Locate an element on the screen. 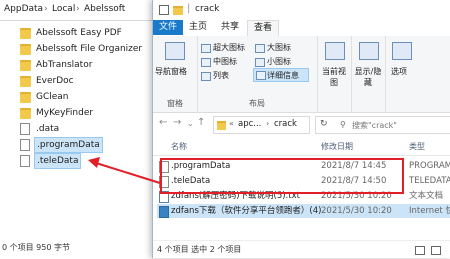  extra-large-icons-button: 超大图标 is located at coordinates (229, 47).